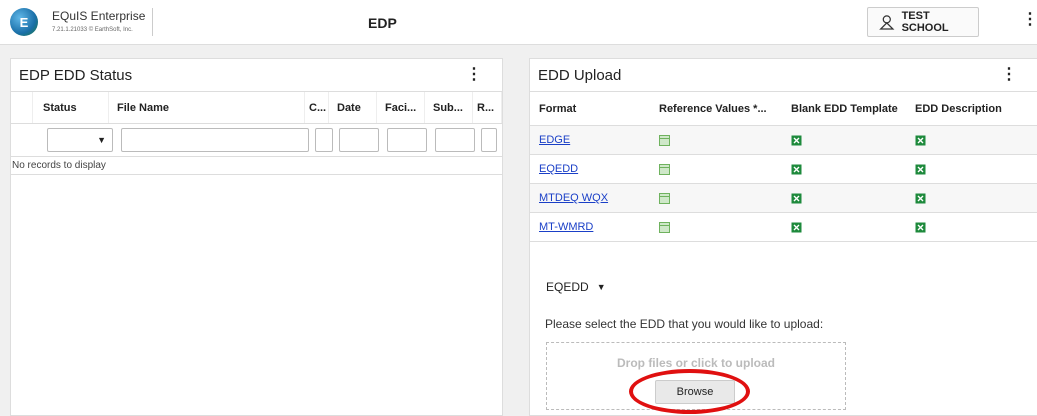  Describe the element at coordinates (353, 107) in the screenshot. I see `column-date: Date` at that location.